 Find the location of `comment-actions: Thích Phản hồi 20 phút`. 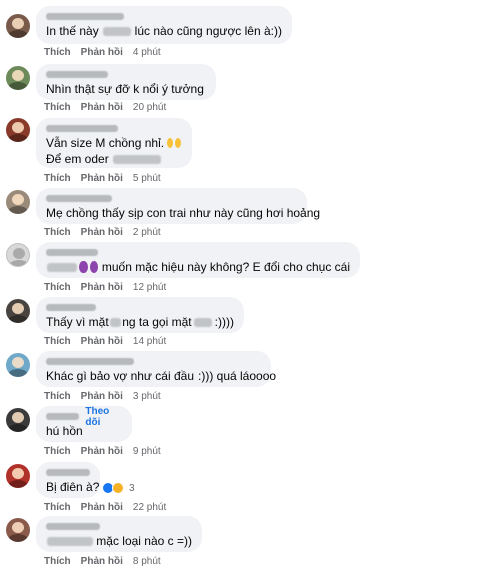

comment-actions: Thích Phản hồi 20 phút is located at coordinates (105, 107).